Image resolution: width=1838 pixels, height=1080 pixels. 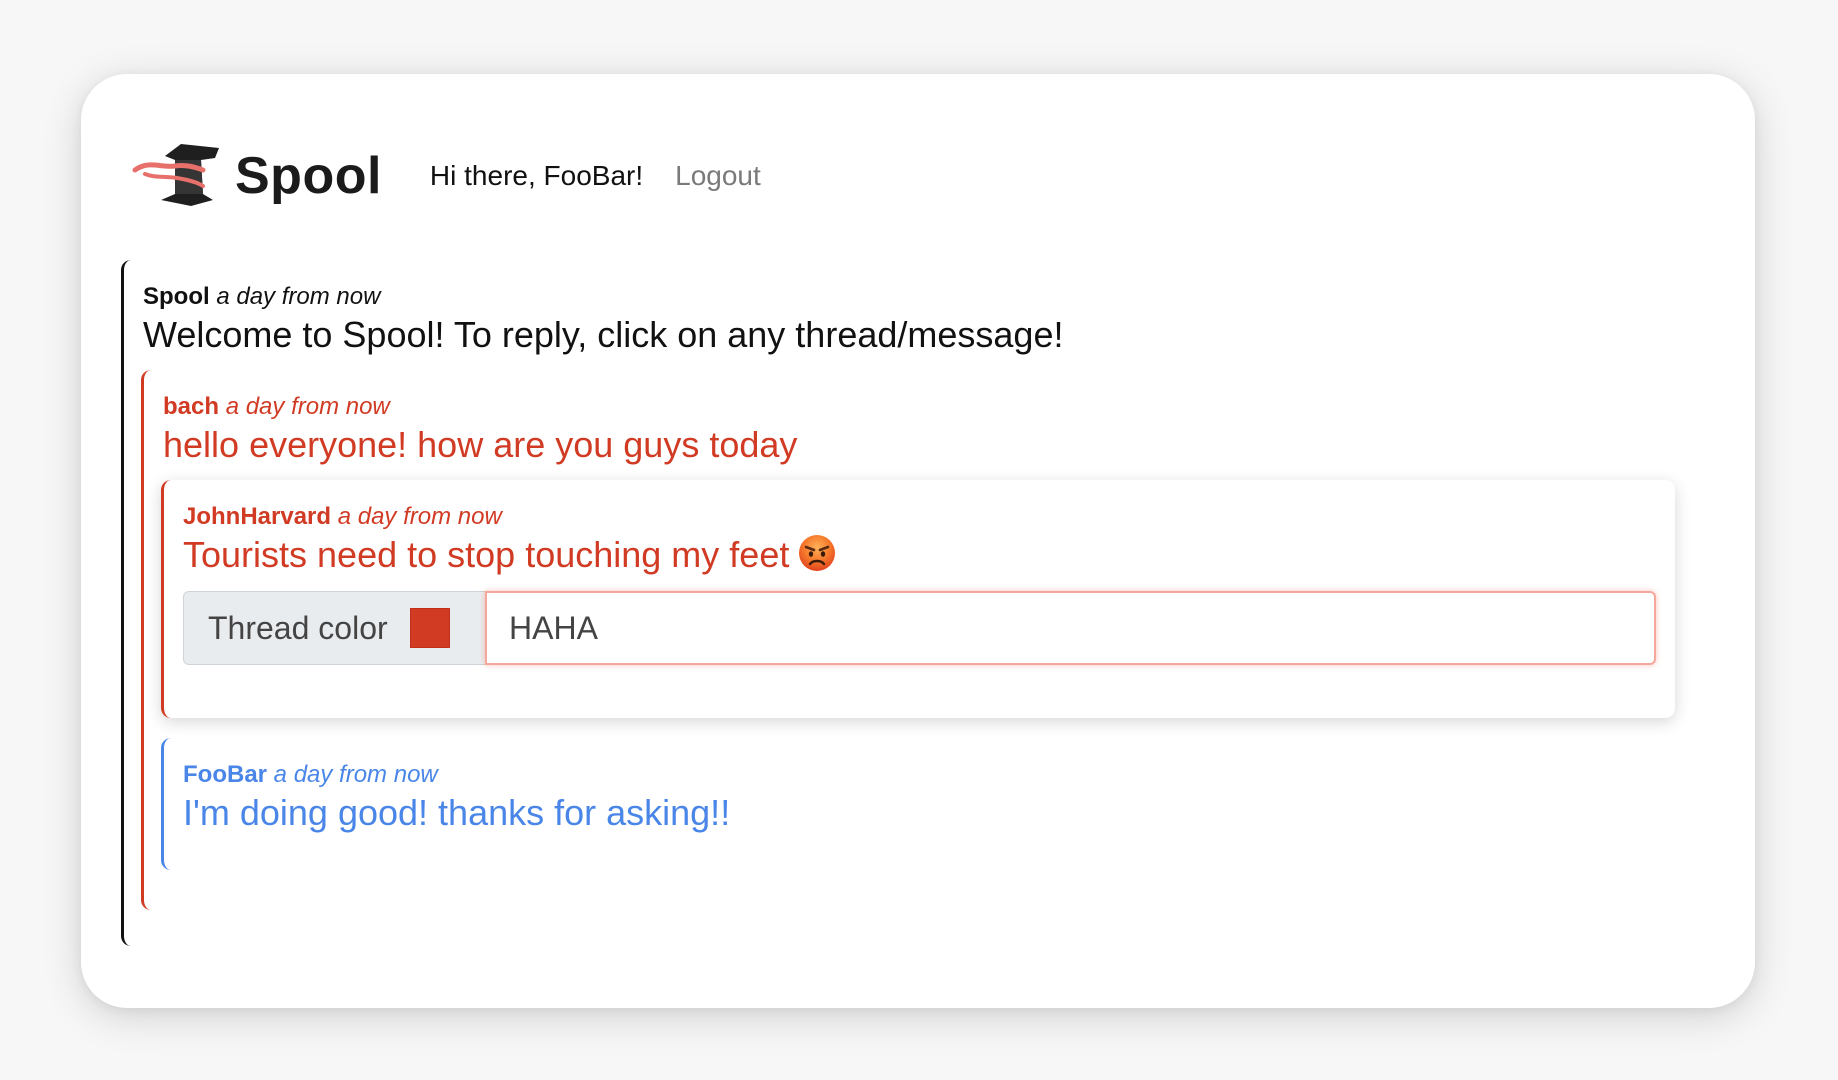 I want to click on header: Spool Hi there, FooBar! Logout, so click(x=446, y=176).